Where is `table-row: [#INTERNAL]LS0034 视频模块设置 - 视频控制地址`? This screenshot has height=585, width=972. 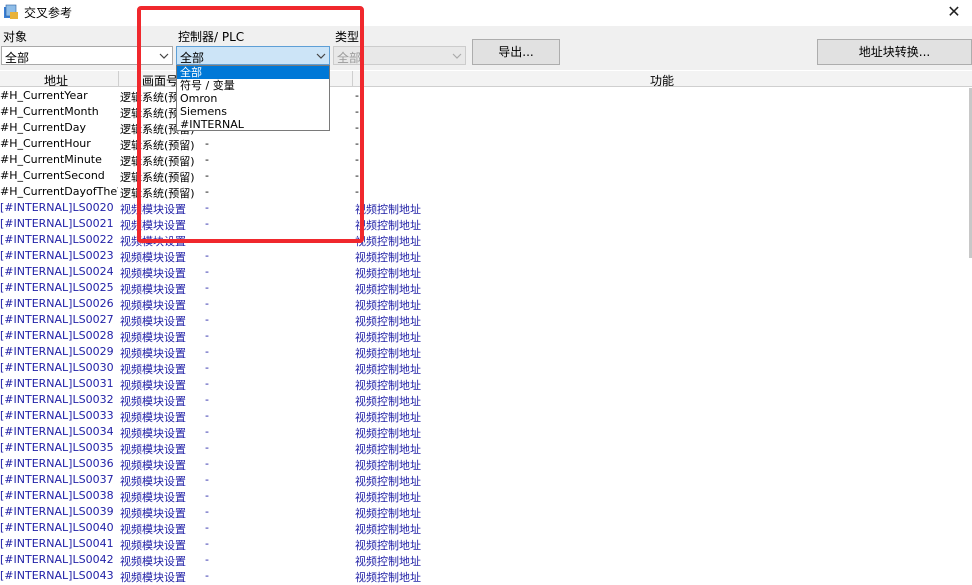 table-row: [#INTERNAL]LS0034 视频模块设置 - 视频控制地址 is located at coordinates (486, 432).